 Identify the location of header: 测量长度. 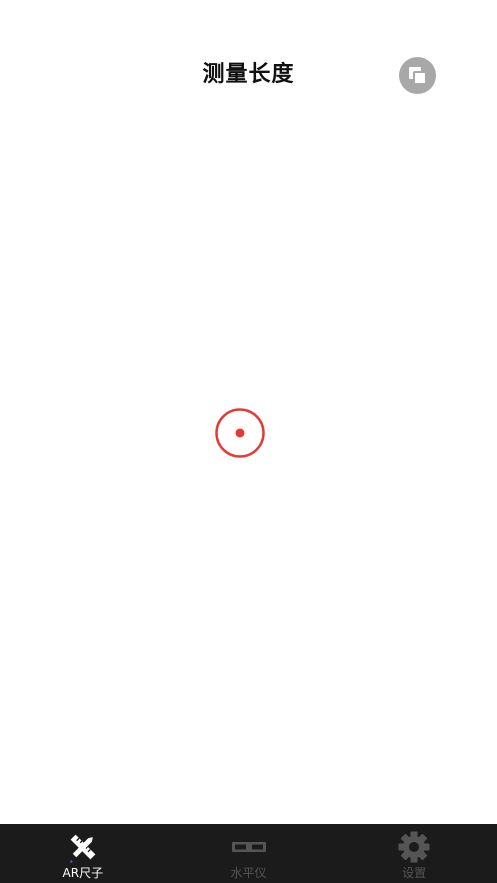
(248, 60).